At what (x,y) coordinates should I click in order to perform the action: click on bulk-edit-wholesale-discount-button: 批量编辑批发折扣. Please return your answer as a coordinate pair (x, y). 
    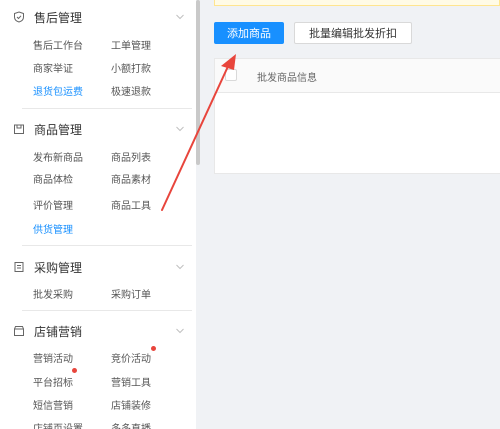
    Looking at the image, I should click on (353, 33).